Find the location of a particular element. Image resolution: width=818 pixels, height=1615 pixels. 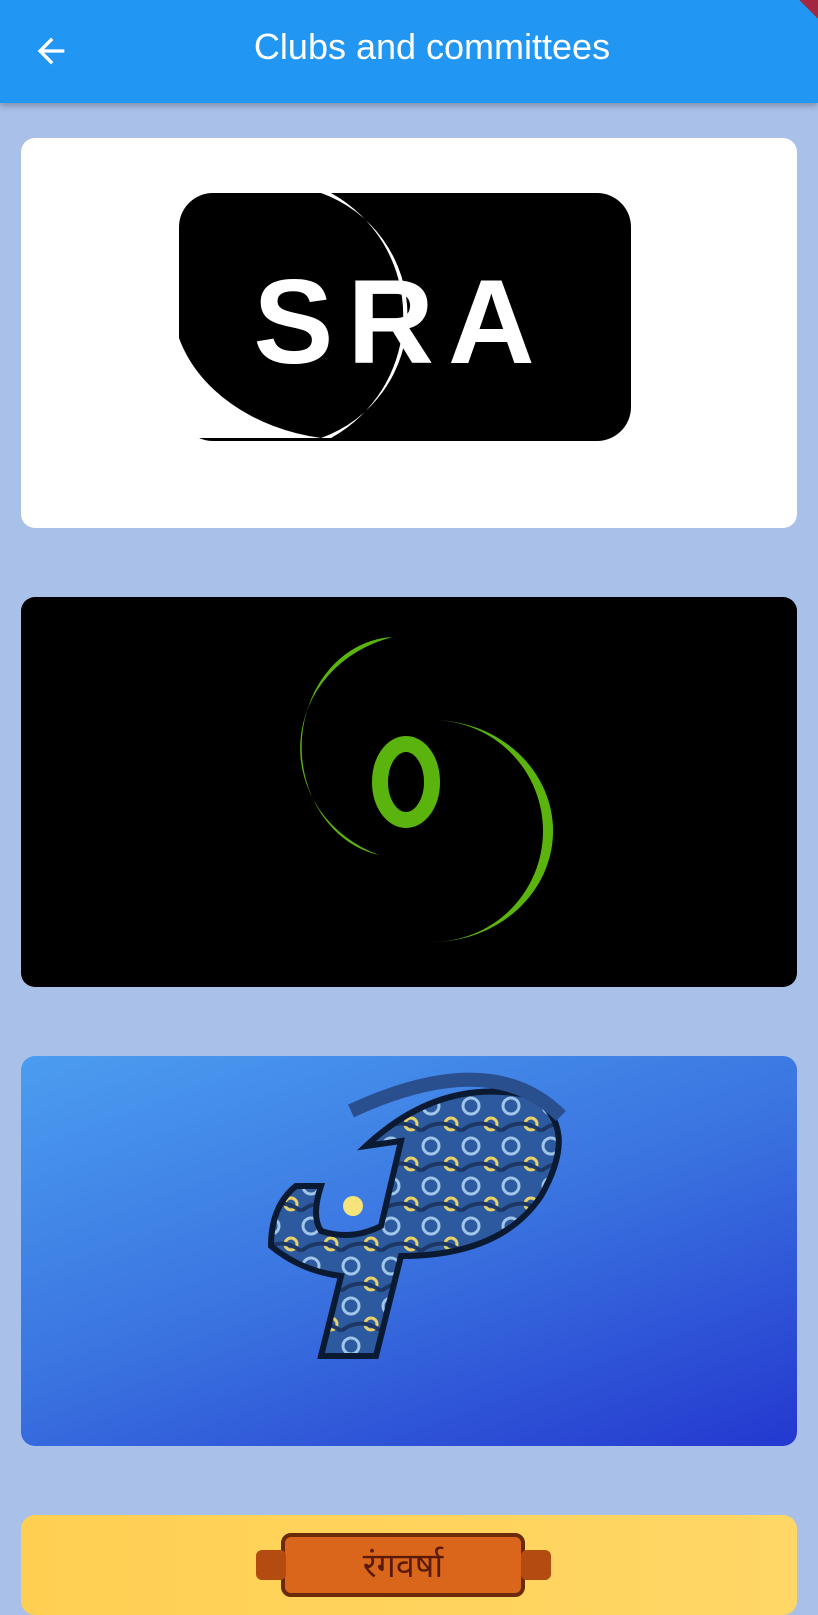

app-bar: Clubs and committees is located at coordinates (409, 51).